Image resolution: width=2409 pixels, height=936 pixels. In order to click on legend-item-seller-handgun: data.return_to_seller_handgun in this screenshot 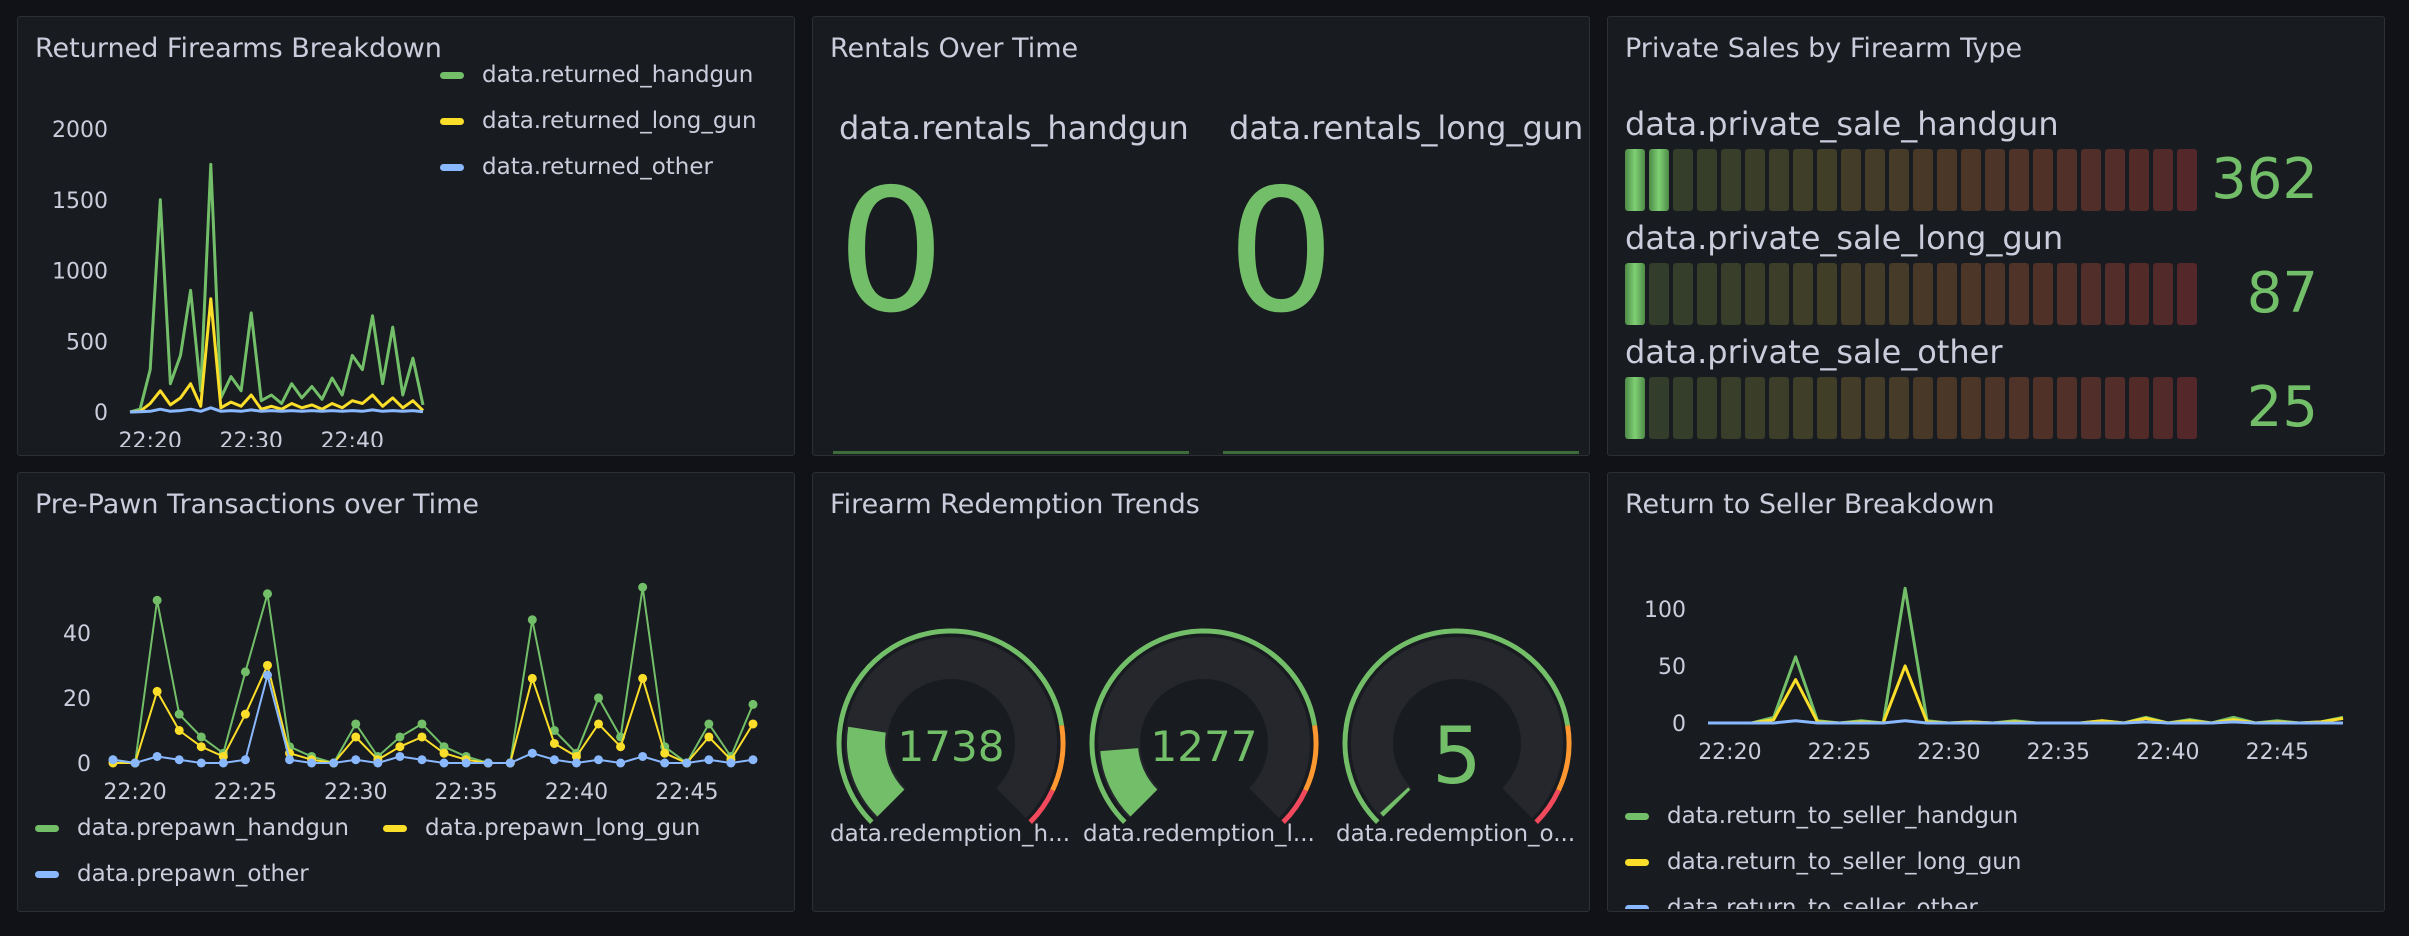, I will do `click(1821, 816)`.